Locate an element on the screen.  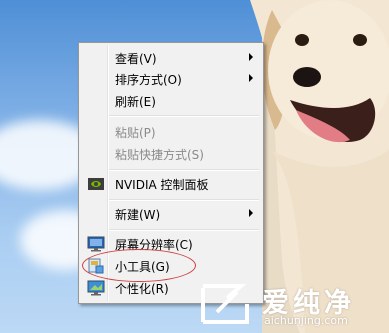
nvidia-icon is located at coordinates (96, 184).